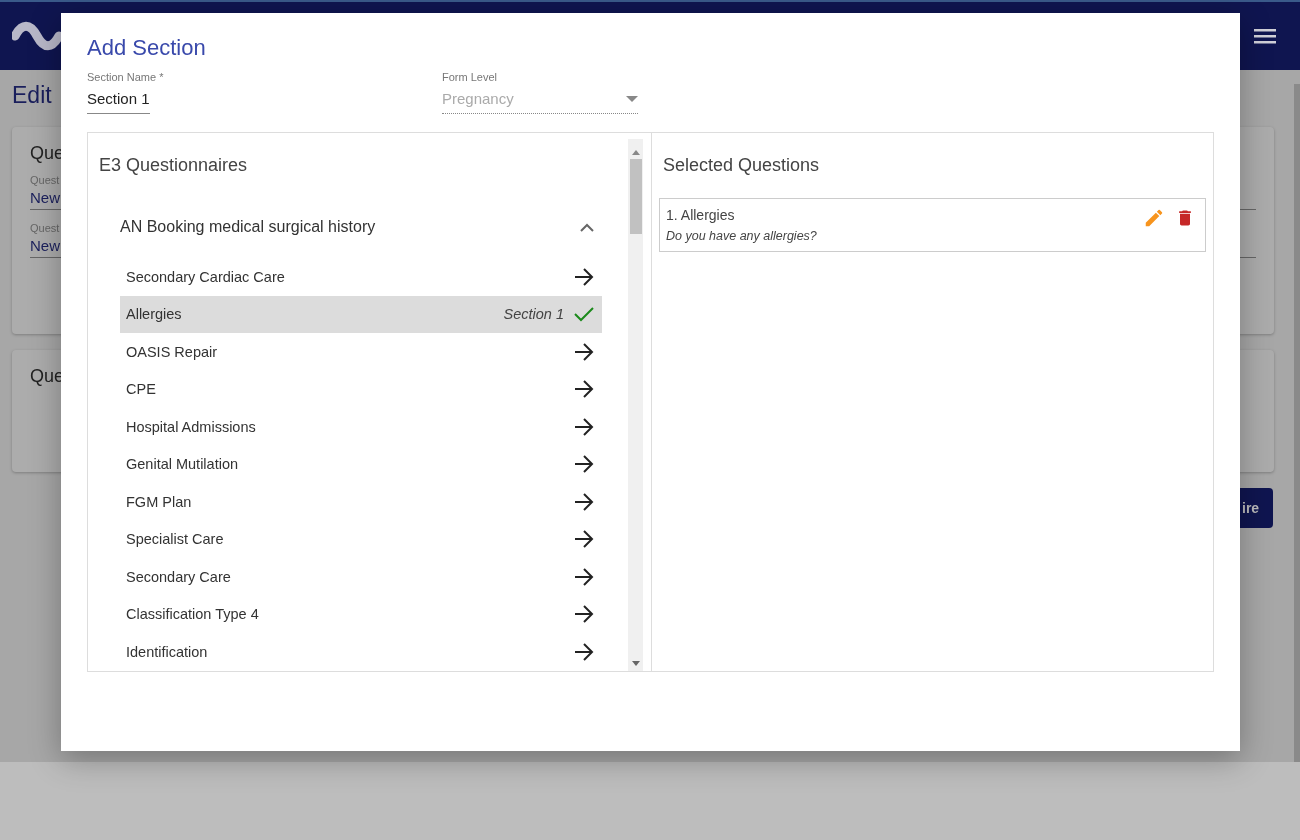 This screenshot has height=840, width=1300. Describe the element at coordinates (635, 152) in the screenshot. I see `scroll-up-icon` at that location.